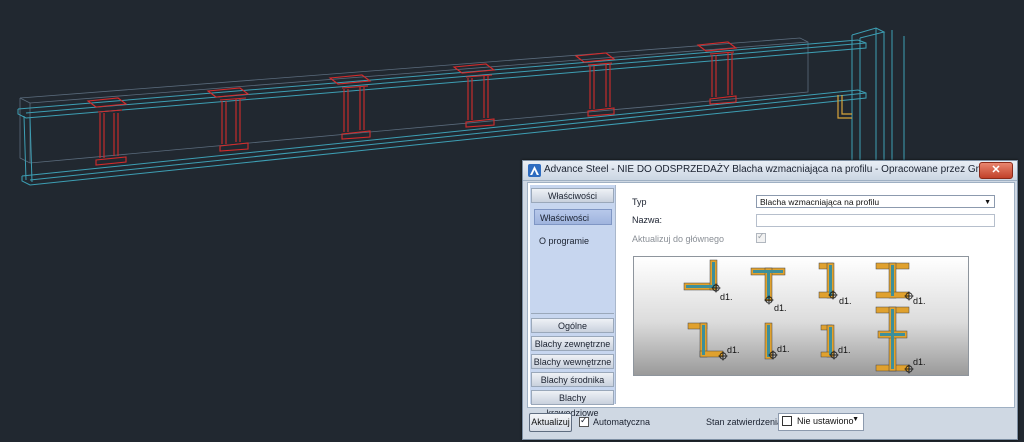 The width and height of the screenshot is (1024, 442). Describe the element at coordinates (573, 217) in the screenshot. I see `nav-item-properties: Właściwości` at that location.